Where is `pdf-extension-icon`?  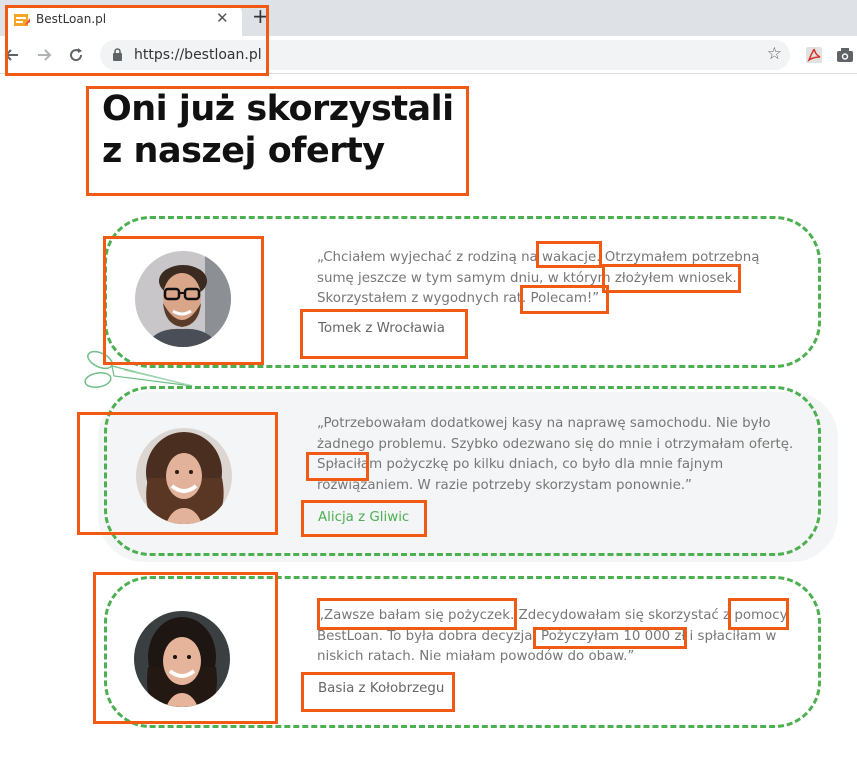
pdf-extension-icon is located at coordinates (814, 55).